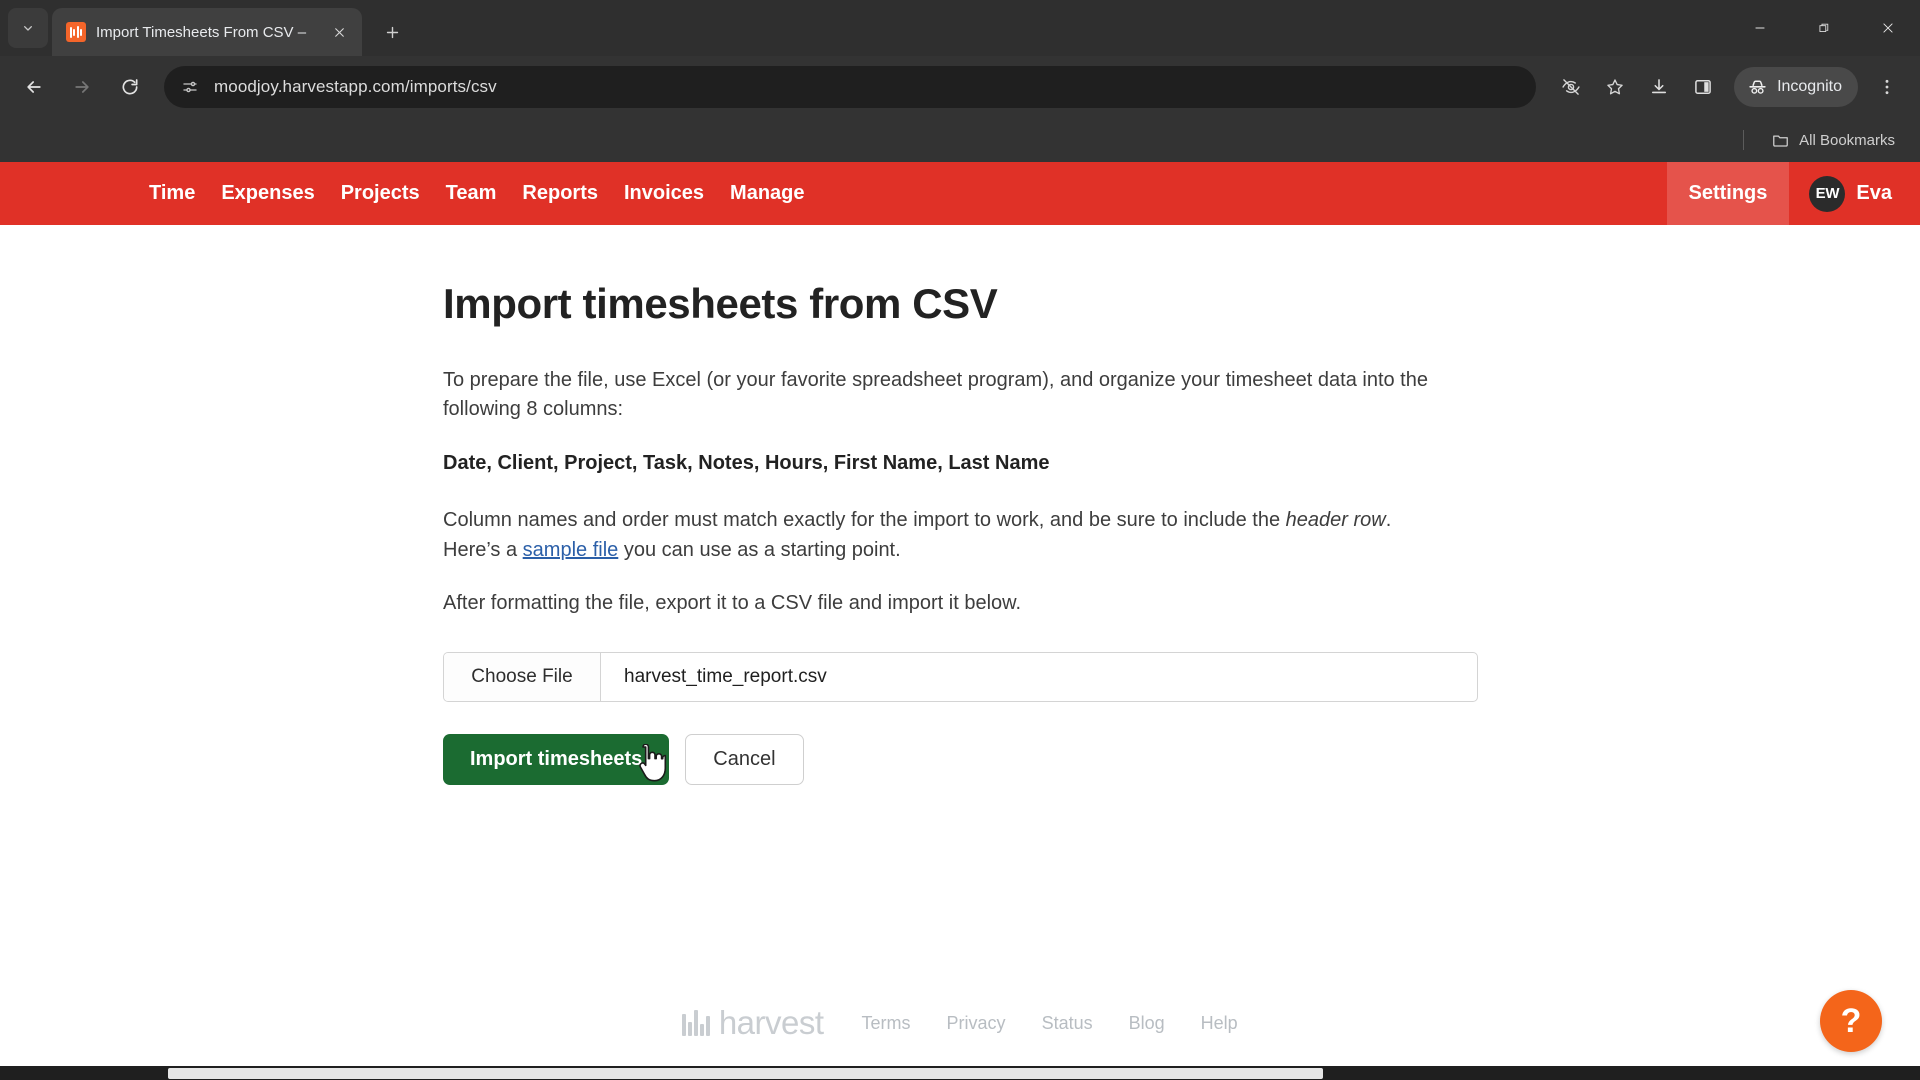  What do you see at coordinates (522, 677) in the screenshot?
I see `choose-file-button: Choose File` at bounding box center [522, 677].